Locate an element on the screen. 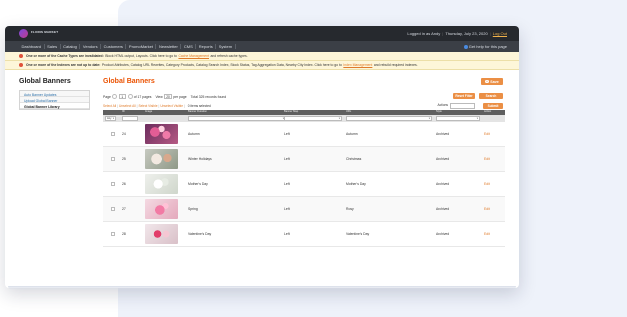  filter-url-select: ▾ is located at coordinates (389, 118).